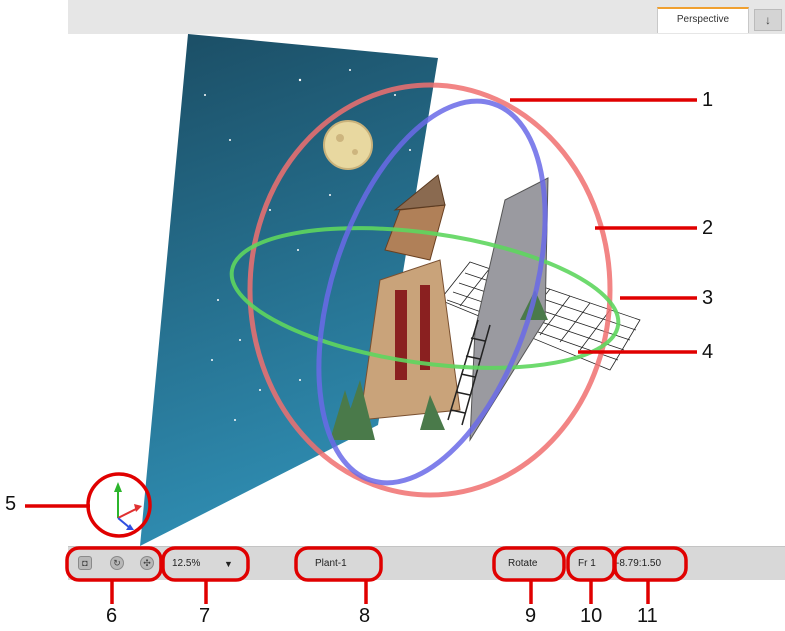  Describe the element at coordinates (647, 616) in the screenshot. I see `callout-11: 11` at that location.